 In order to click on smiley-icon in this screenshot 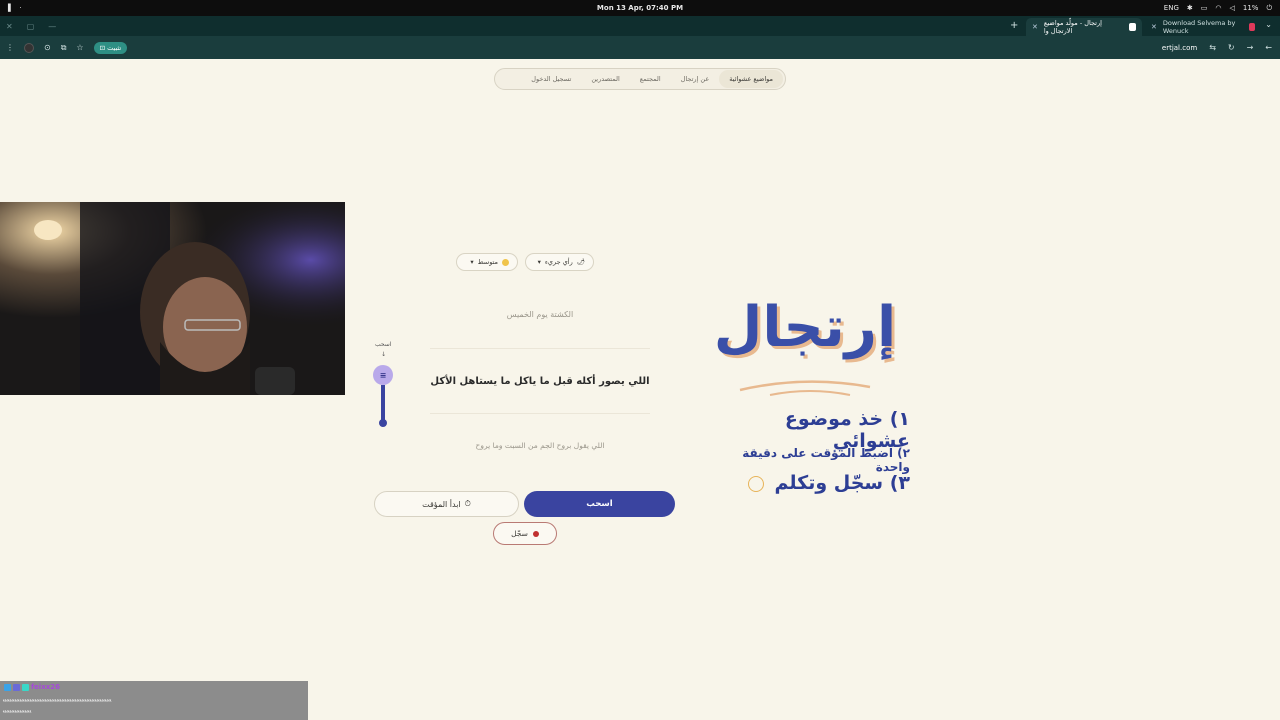, I will do `click(755, 483)`.